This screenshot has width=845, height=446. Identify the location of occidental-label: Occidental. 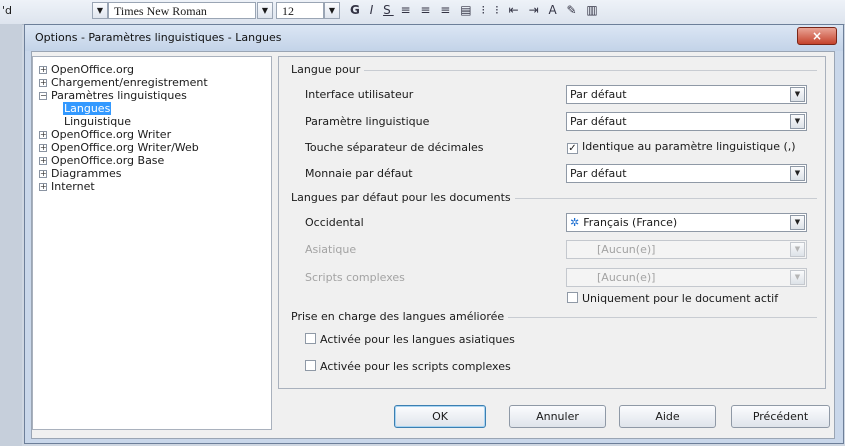
(334, 222).